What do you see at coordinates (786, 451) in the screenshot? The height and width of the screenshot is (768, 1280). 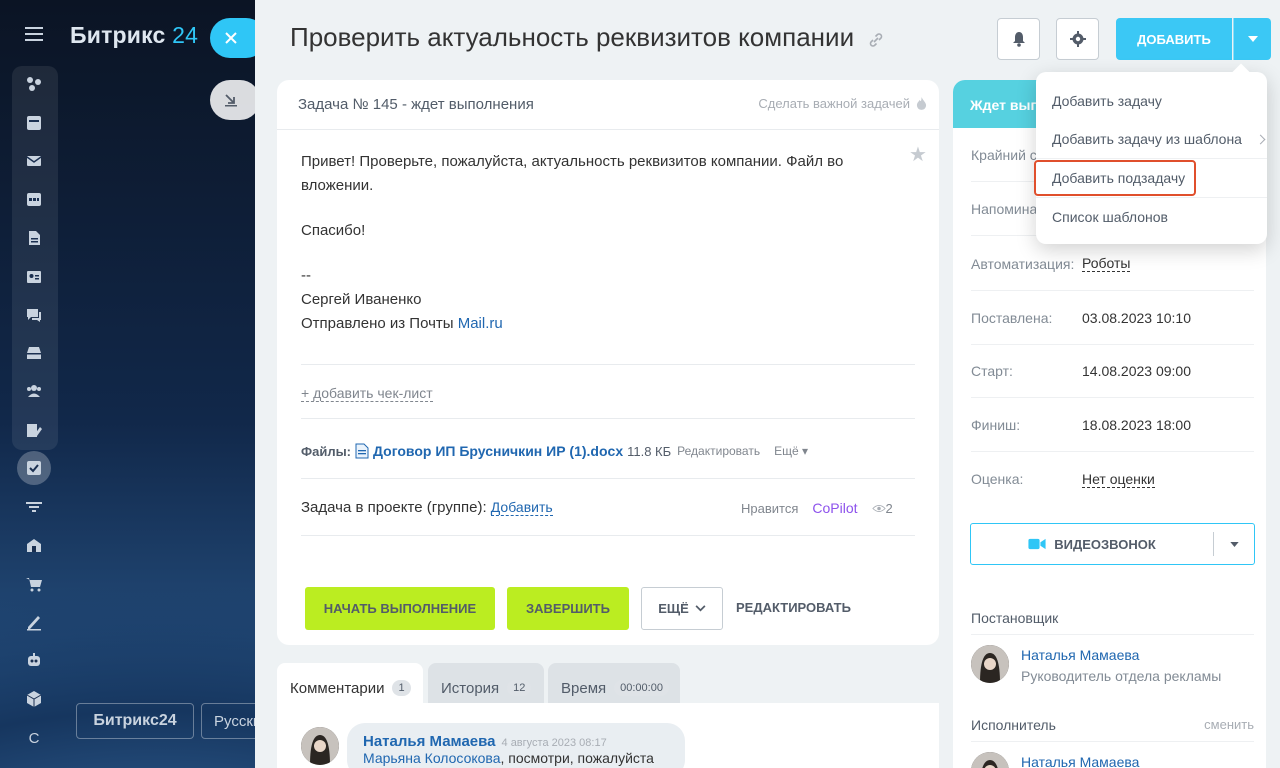 I see `file-more-label: Ещё` at bounding box center [786, 451].